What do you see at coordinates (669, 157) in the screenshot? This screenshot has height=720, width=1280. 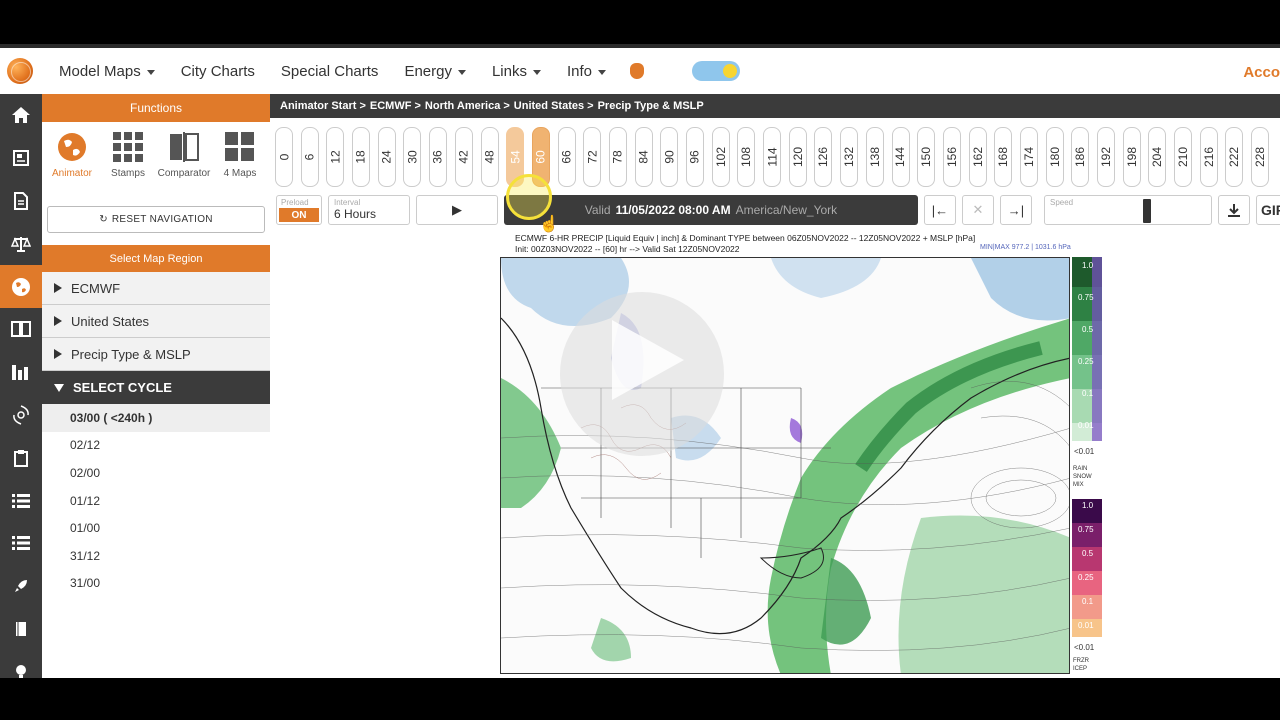 I see `hour-button: 90` at bounding box center [669, 157].